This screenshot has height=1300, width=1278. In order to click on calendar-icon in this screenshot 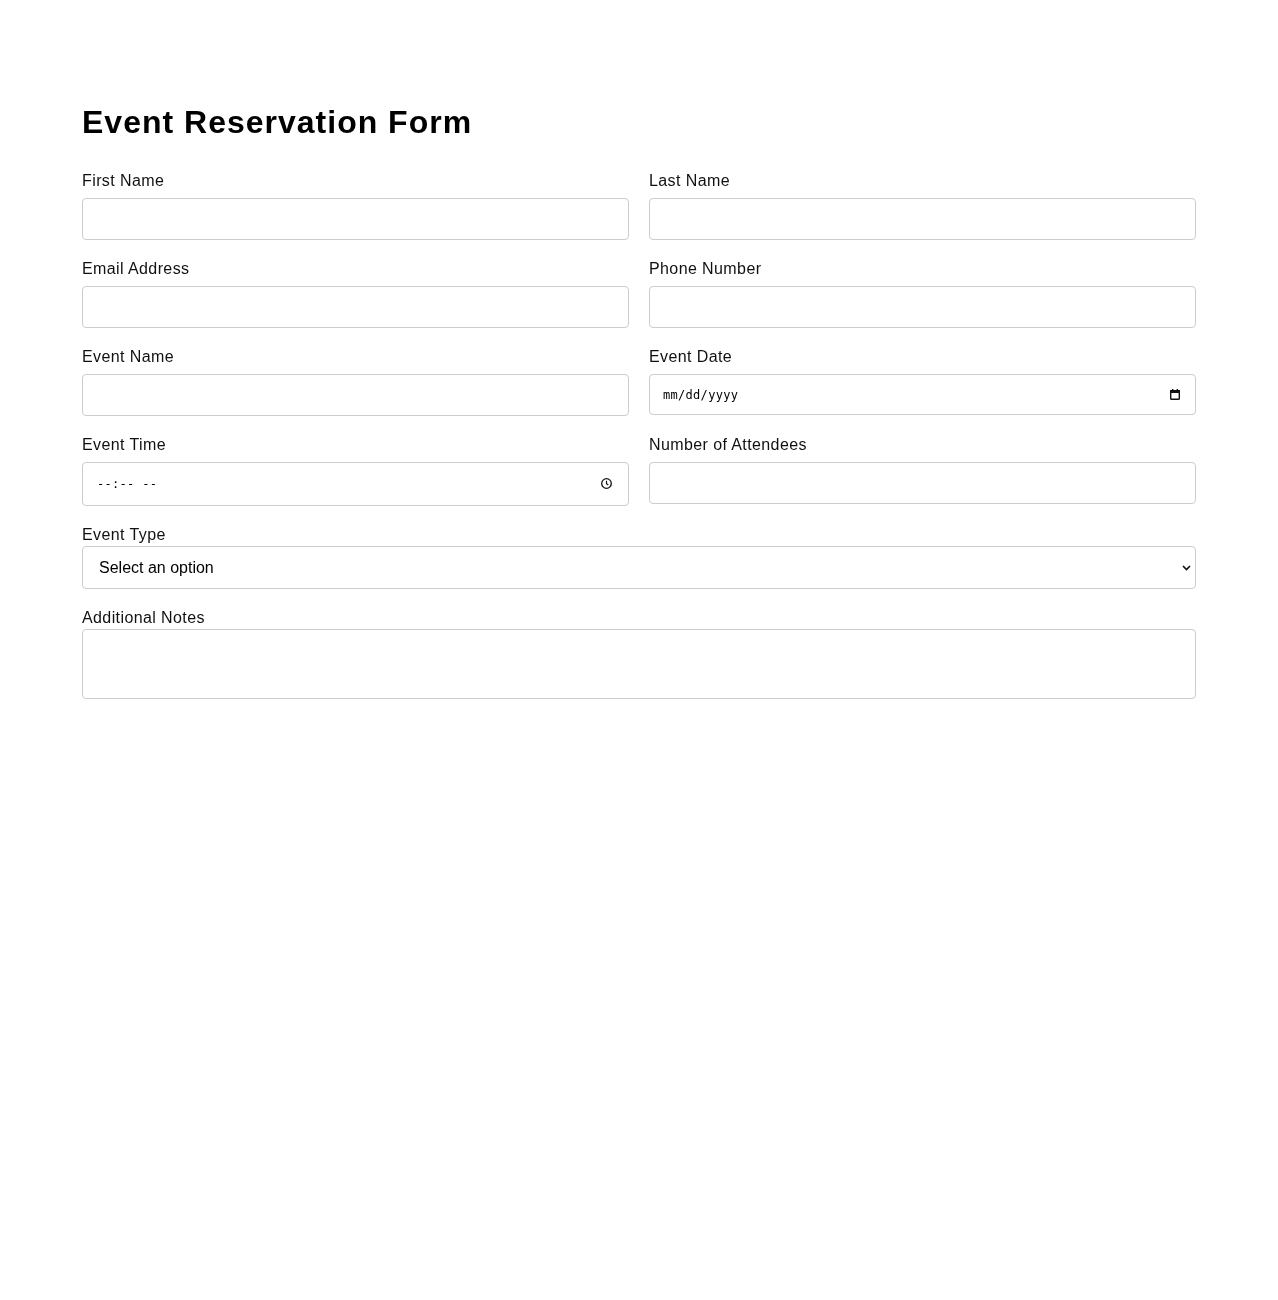, I will do `click(1175, 394)`.